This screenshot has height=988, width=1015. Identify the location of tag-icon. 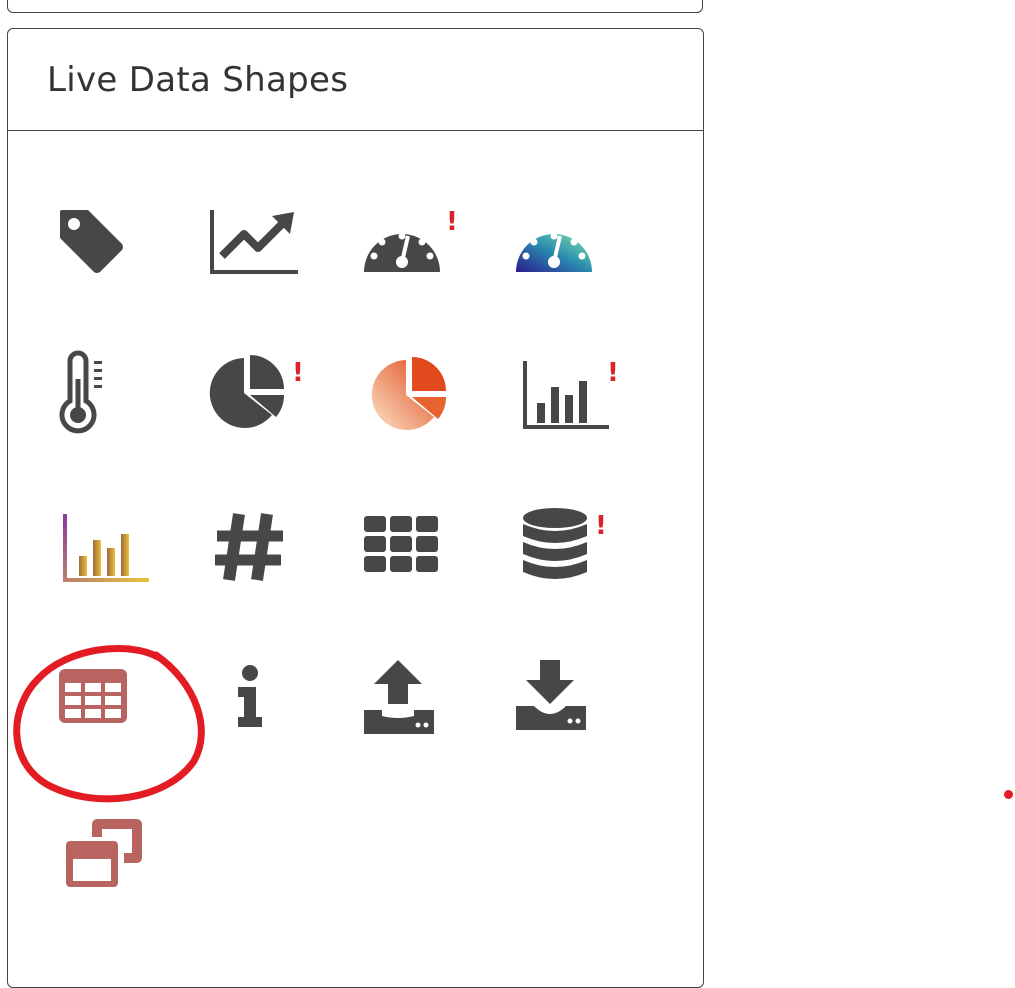
(91, 241).